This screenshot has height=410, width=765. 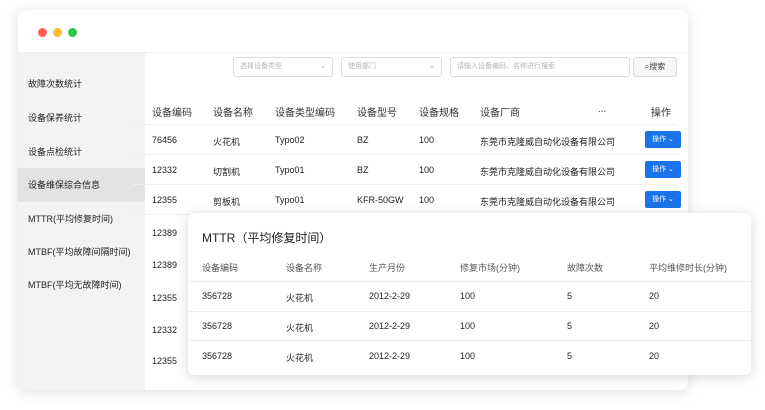 I want to click on table-row-name: 火花机, so click(x=227, y=142).